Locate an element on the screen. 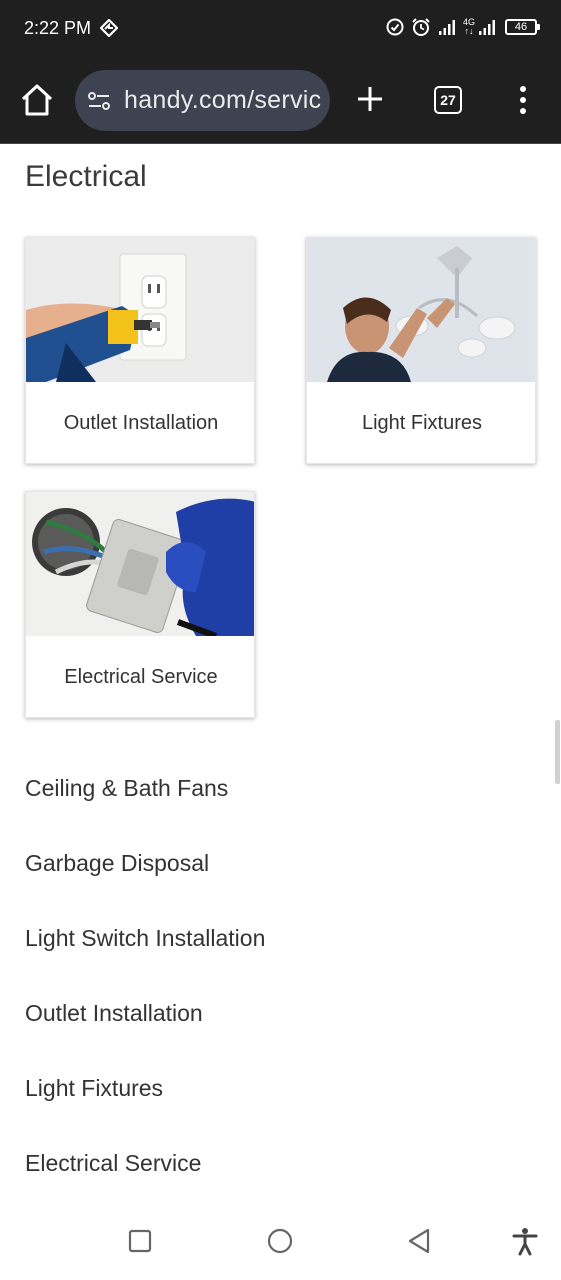  card-label: Outlet Installation is located at coordinates (140, 422).